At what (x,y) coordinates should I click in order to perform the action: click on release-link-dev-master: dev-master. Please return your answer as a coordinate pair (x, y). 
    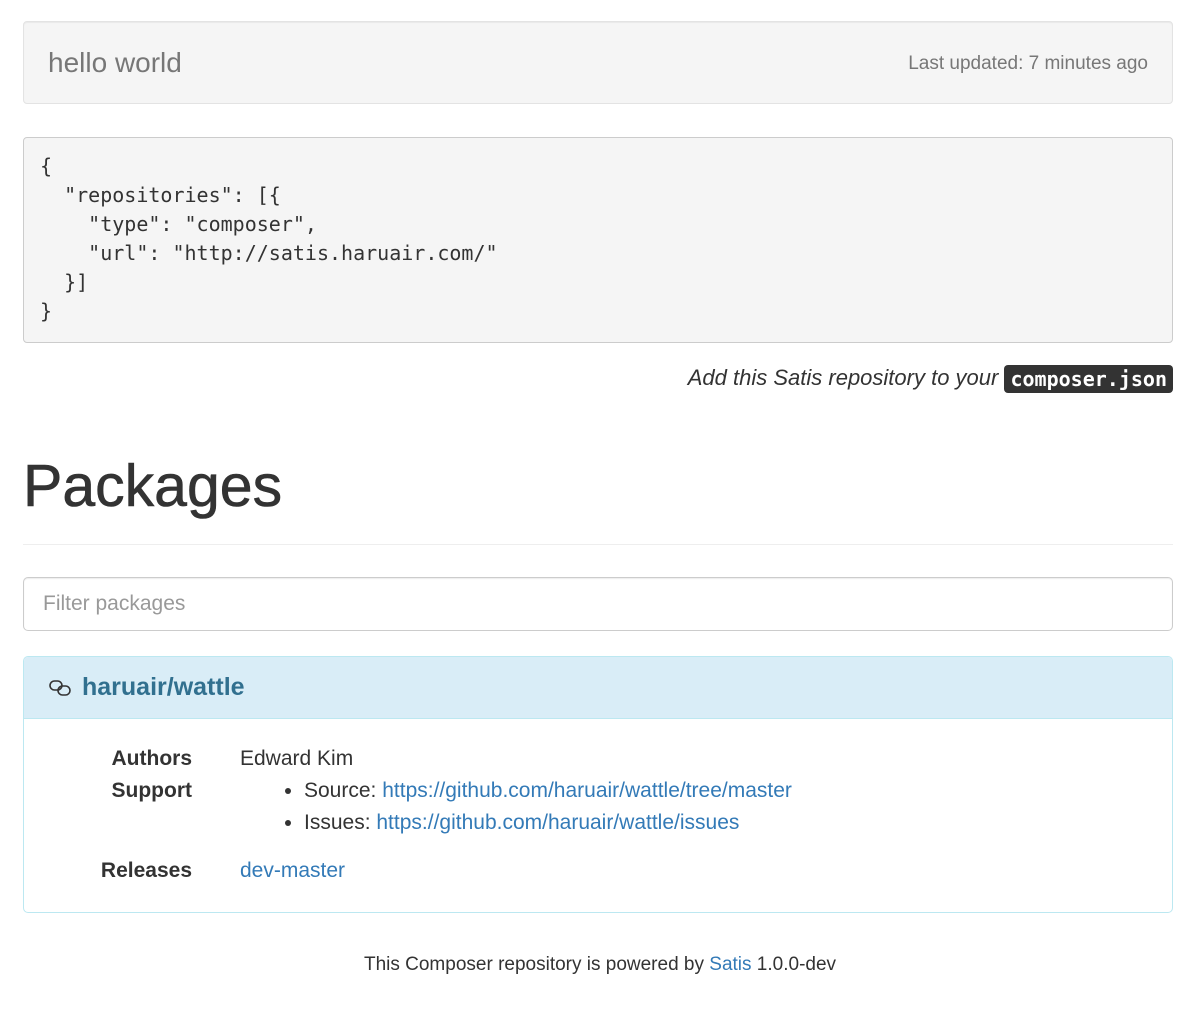
    Looking at the image, I should click on (292, 870).